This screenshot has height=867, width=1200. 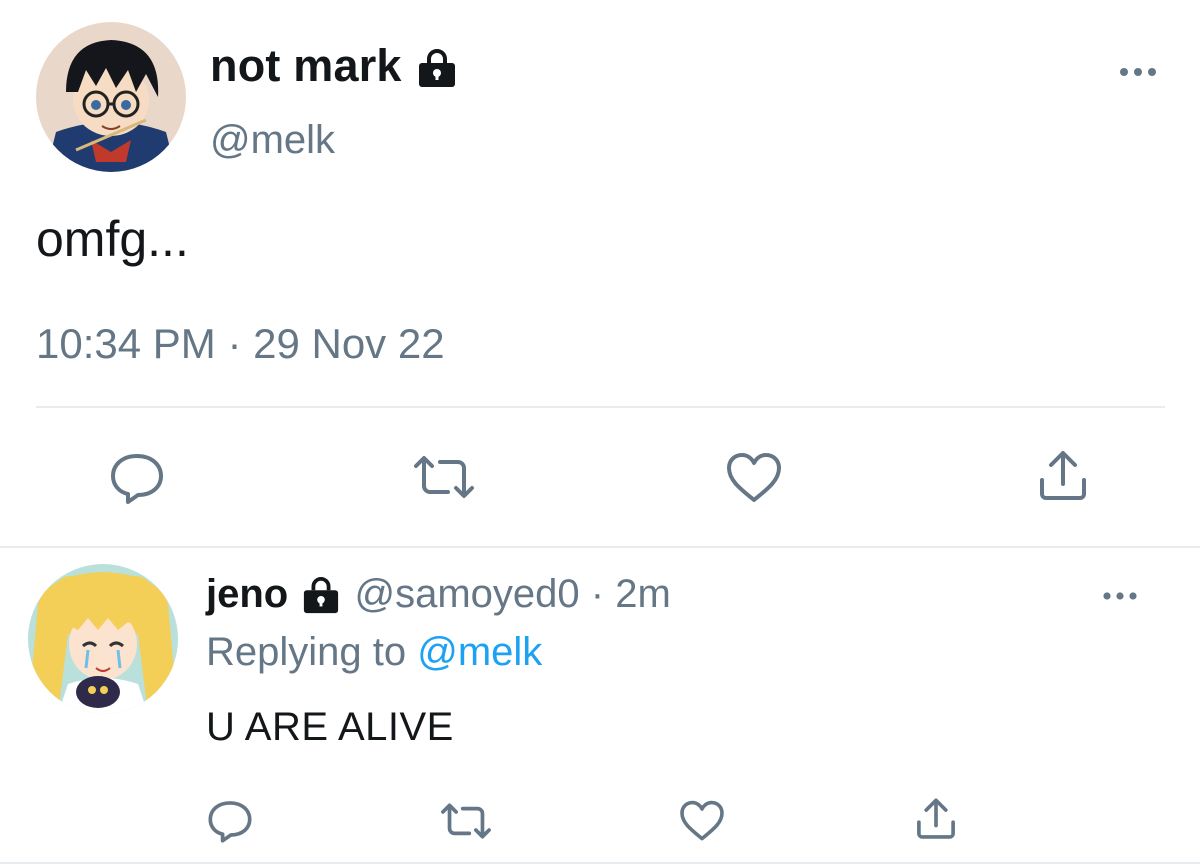 I want to click on replying-label: Replying to, so click(x=306, y=652).